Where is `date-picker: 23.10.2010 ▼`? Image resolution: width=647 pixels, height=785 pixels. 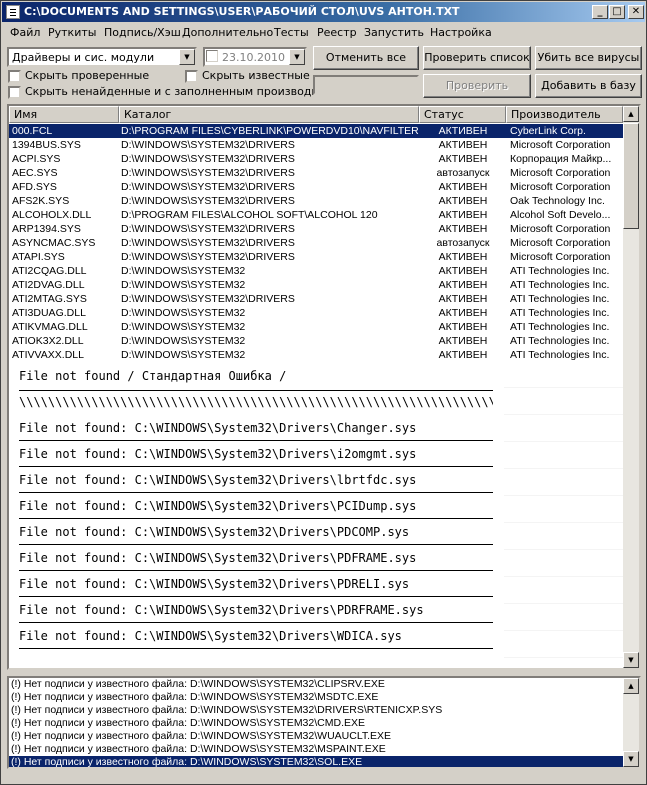 date-picker: 23.10.2010 ▼ is located at coordinates (255, 57).